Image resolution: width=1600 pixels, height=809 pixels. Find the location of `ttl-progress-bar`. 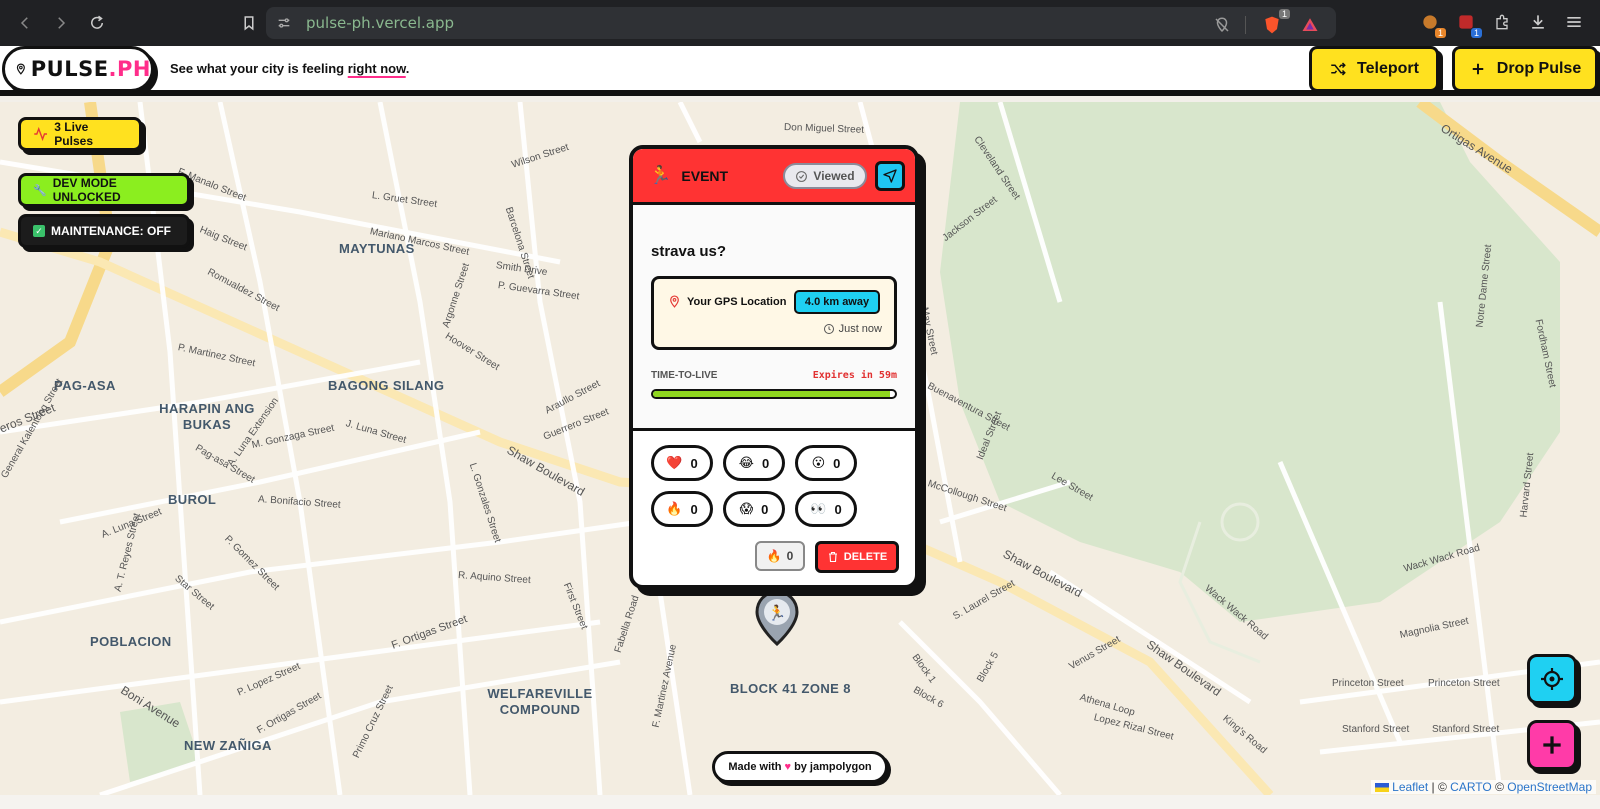

ttl-progress-bar is located at coordinates (774, 394).